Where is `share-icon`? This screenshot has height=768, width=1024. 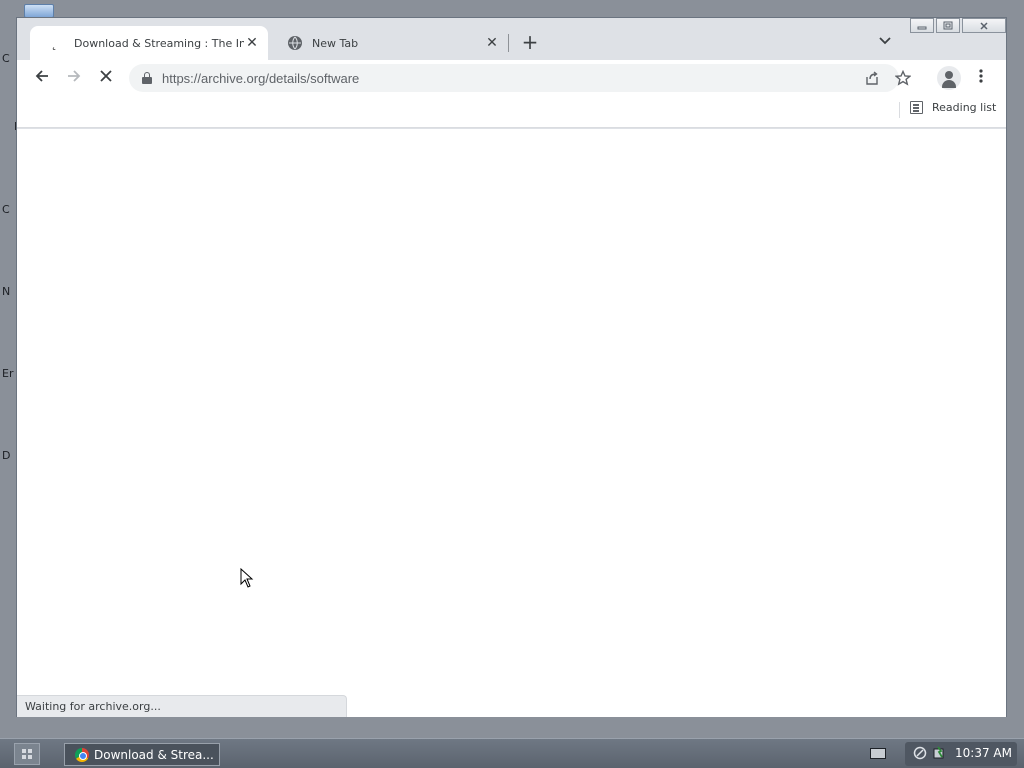 share-icon is located at coordinates (872, 80).